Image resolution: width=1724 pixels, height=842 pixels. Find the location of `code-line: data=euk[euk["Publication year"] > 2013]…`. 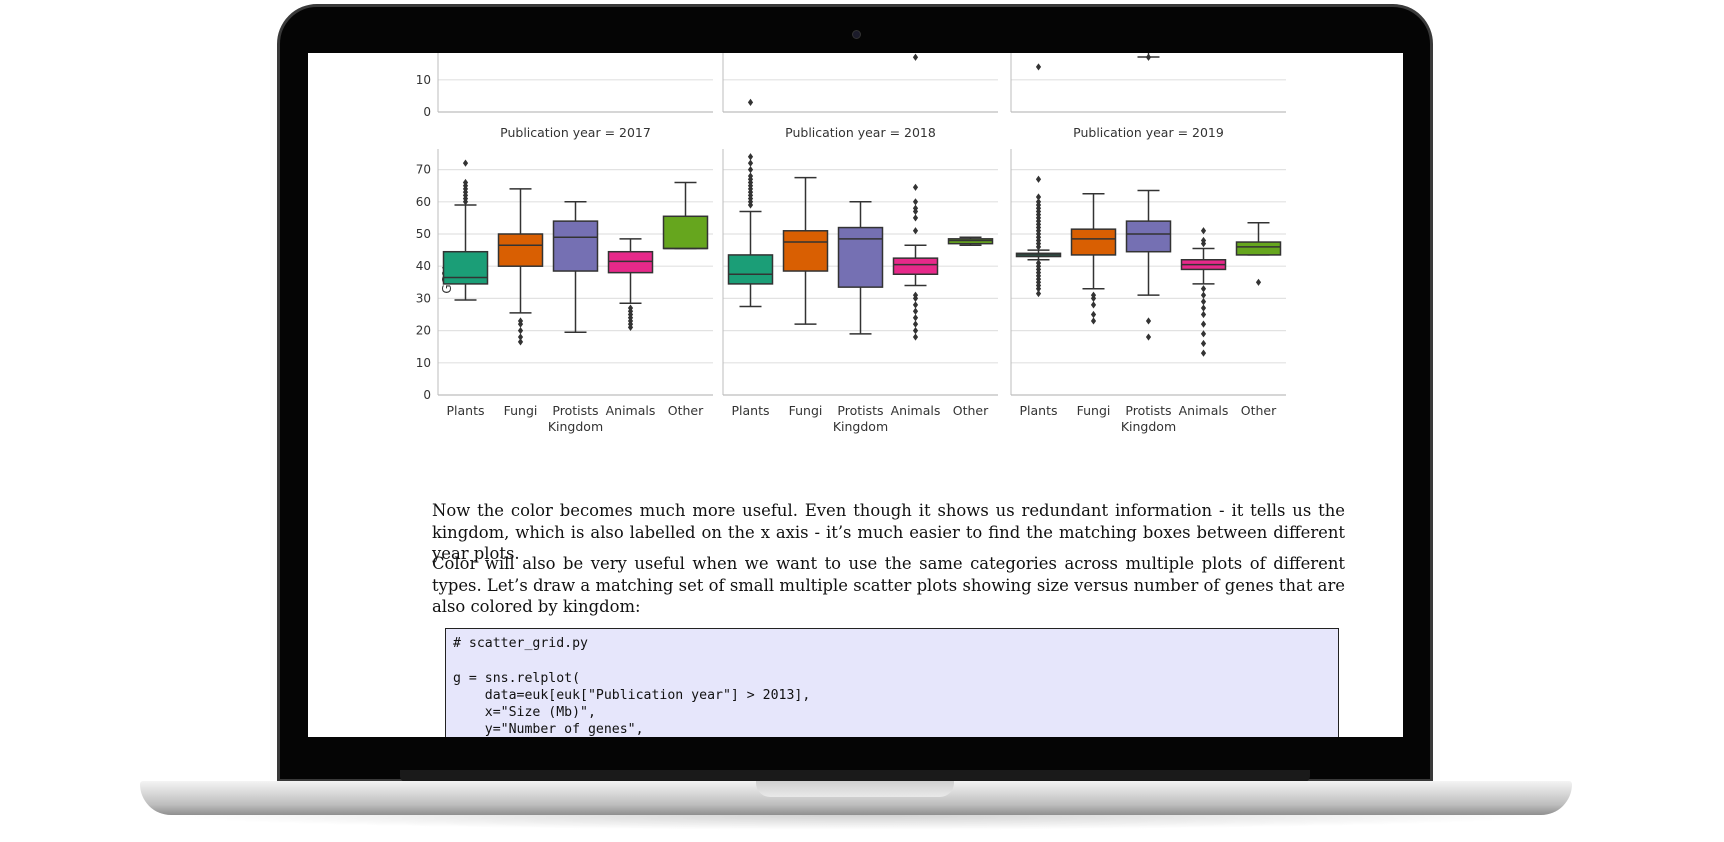

code-line: data=euk[euk["Publication year"] > 2013]… is located at coordinates (632, 695).